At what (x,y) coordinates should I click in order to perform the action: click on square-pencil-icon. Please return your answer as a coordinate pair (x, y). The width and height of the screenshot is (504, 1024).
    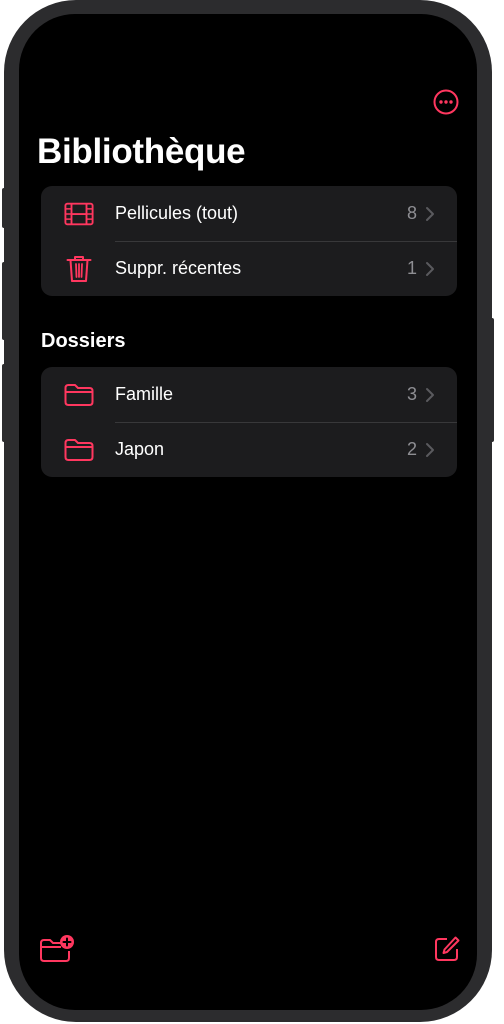
    Looking at the image, I should click on (447, 948).